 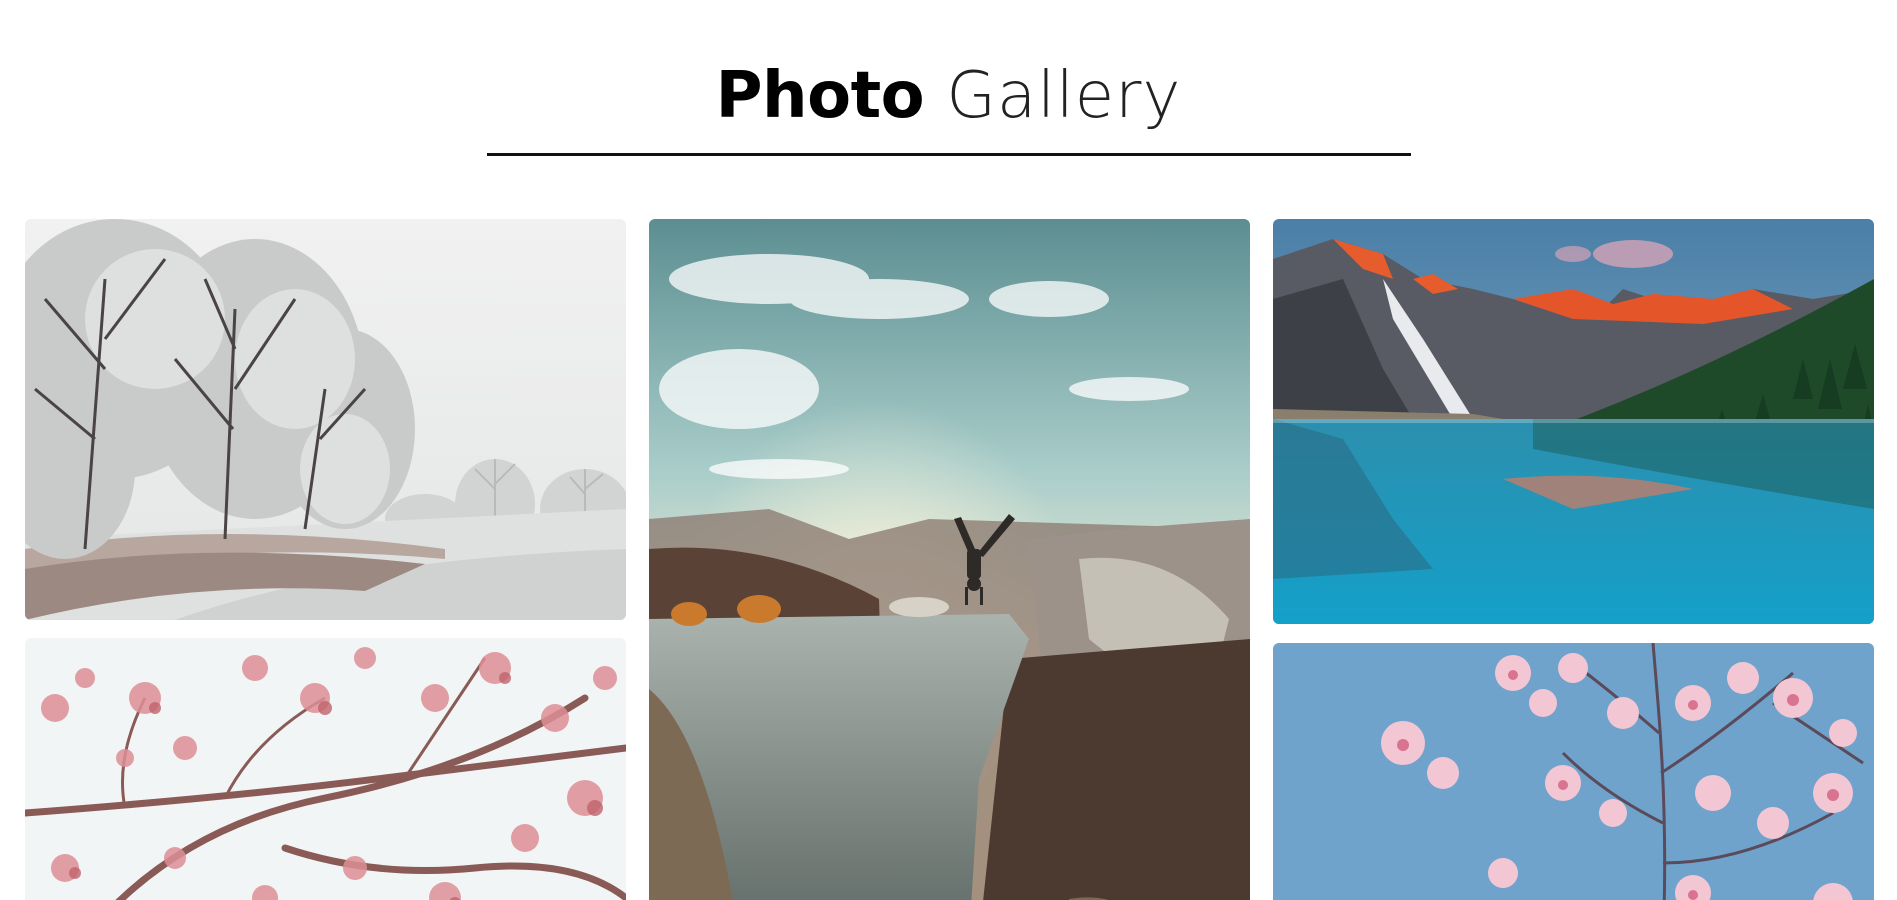 I want to click on pink-blossoms-image, so click(x=325, y=769).